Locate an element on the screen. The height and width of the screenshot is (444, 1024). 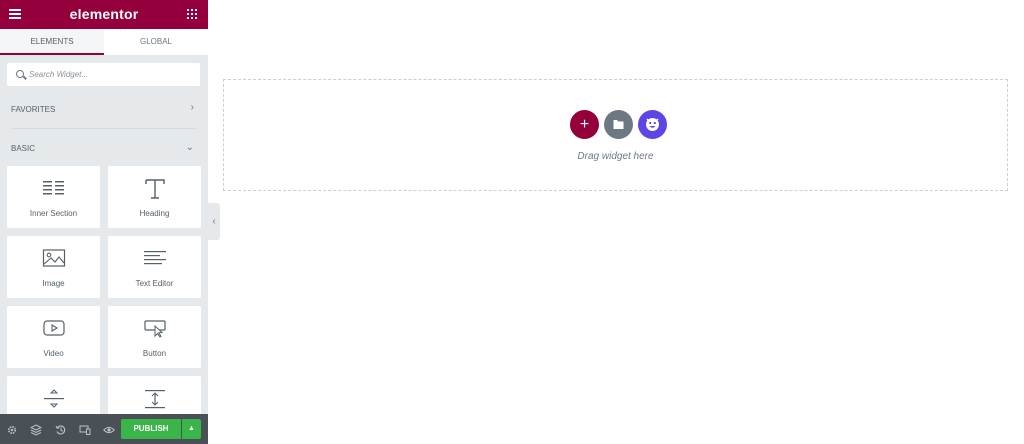
add-section-button: + is located at coordinates (584, 124).